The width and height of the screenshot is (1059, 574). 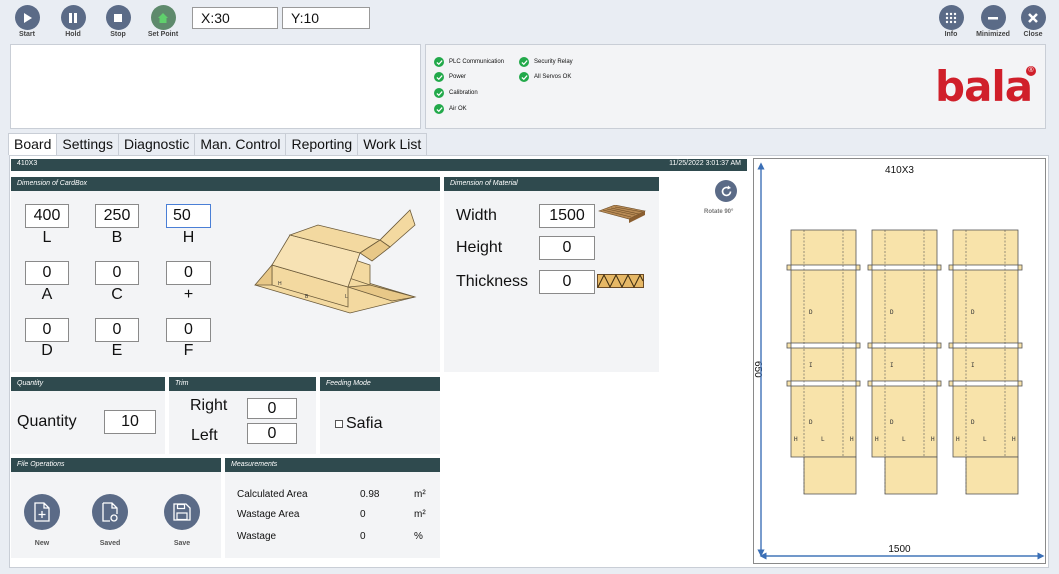 What do you see at coordinates (280, 284) in the screenshot?
I see `box-h-letter: H` at bounding box center [280, 284].